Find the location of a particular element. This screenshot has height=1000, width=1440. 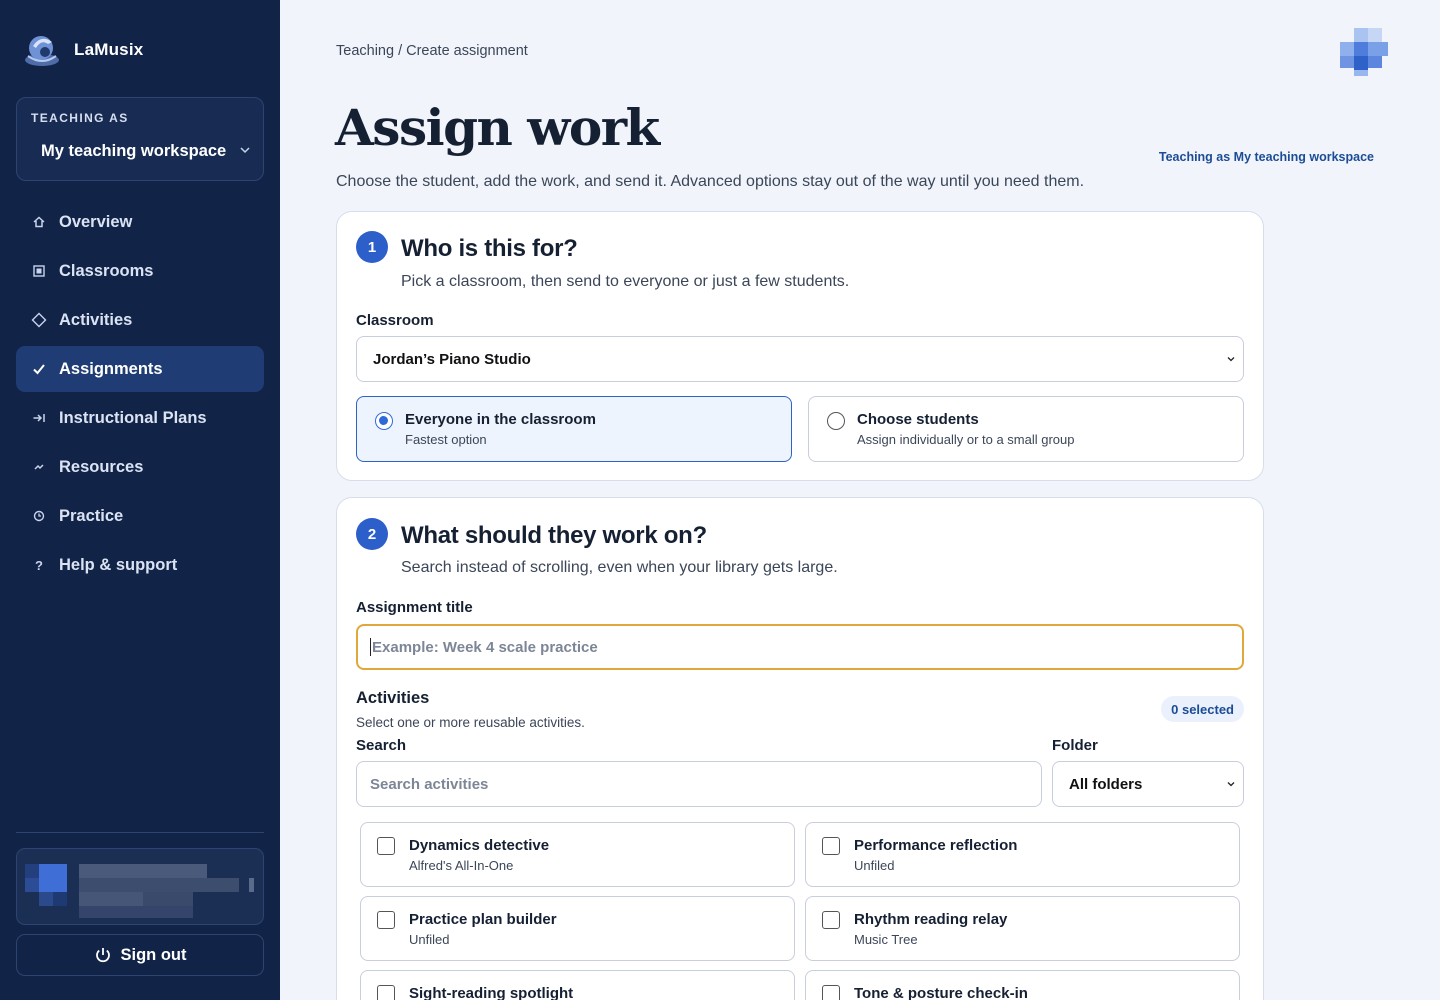

sidebar-item-label: Classrooms is located at coordinates (106, 270).